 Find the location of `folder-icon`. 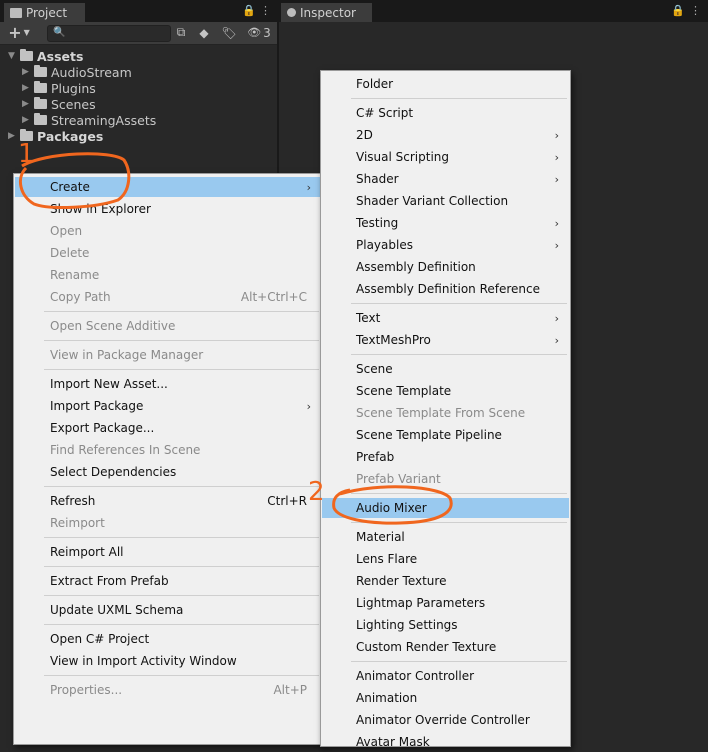

folder-icon is located at coordinates (16, 12).